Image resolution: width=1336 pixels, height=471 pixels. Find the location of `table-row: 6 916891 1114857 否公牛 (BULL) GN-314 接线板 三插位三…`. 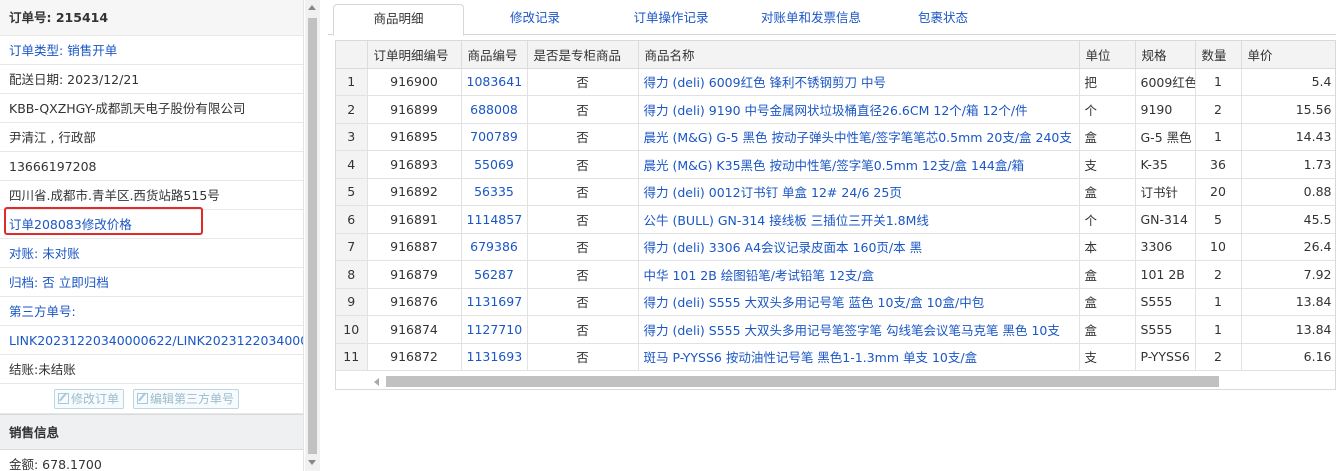

table-row: 6 916891 1114857 否公牛 (BULL) GN-314 接线板 三插位三… is located at coordinates (835, 219).